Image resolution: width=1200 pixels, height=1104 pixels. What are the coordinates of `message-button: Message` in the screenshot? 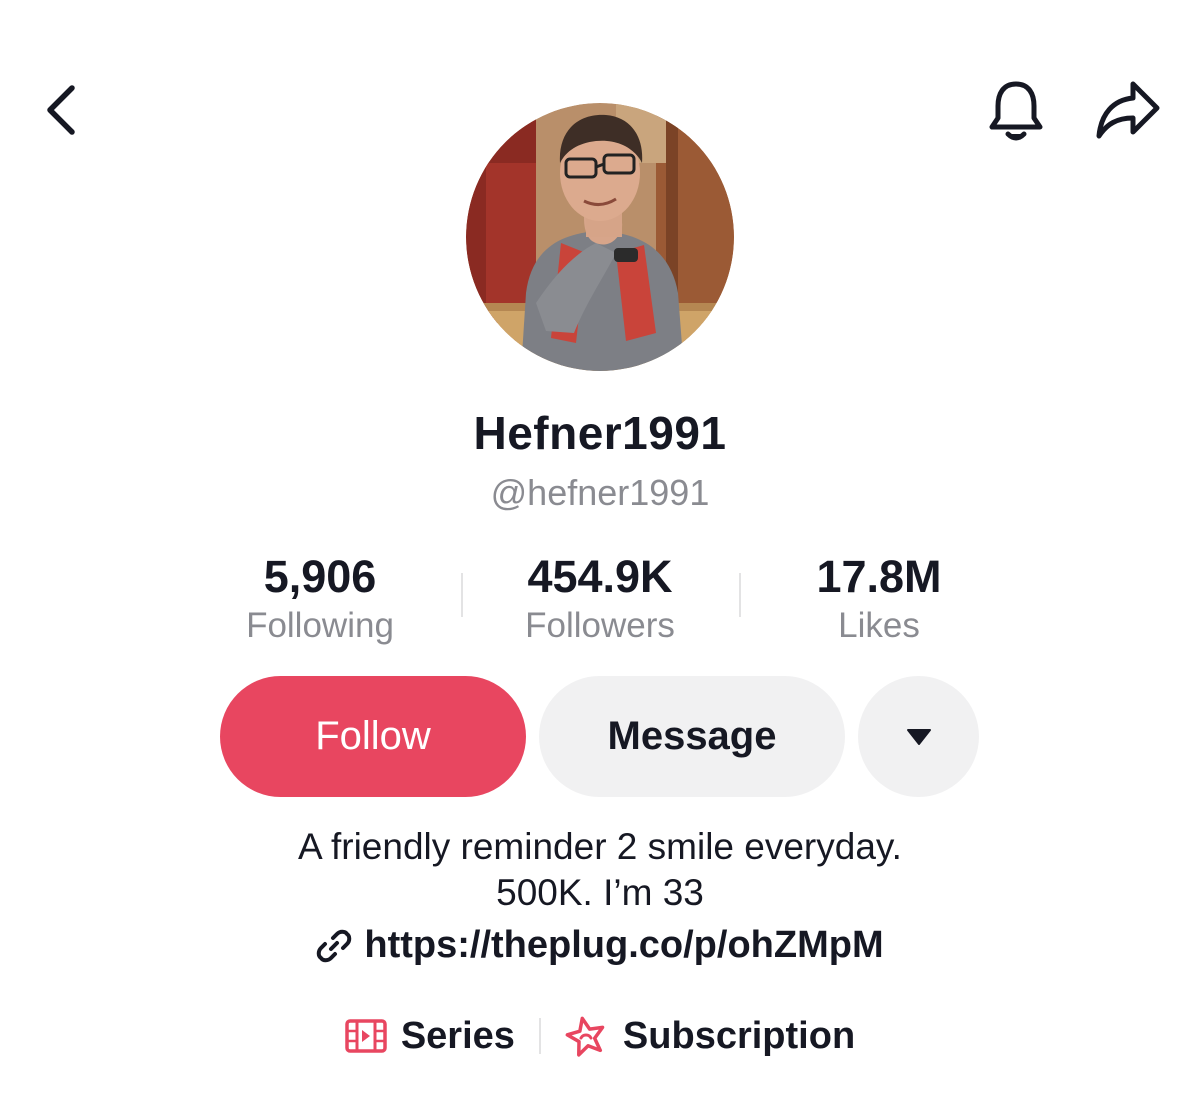 It's located at (692, 736).